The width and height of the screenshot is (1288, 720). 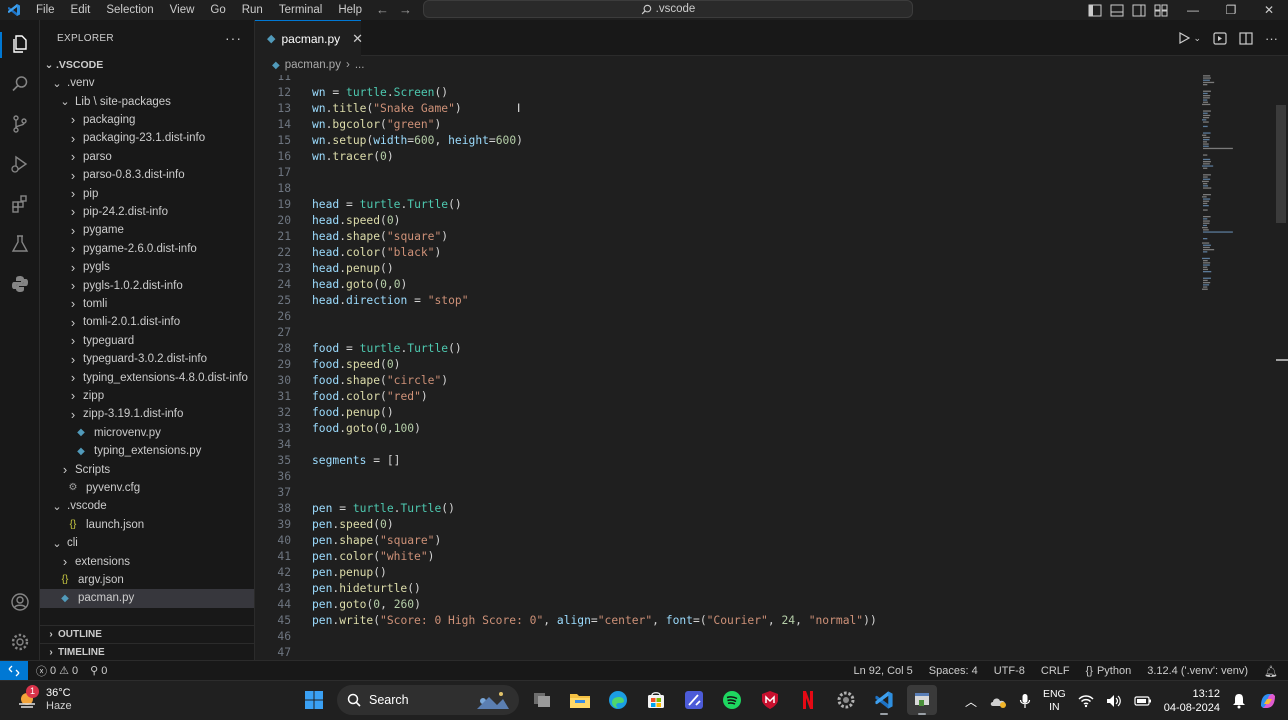 I want to click on source-control-icon, so click(x=20, y=124).